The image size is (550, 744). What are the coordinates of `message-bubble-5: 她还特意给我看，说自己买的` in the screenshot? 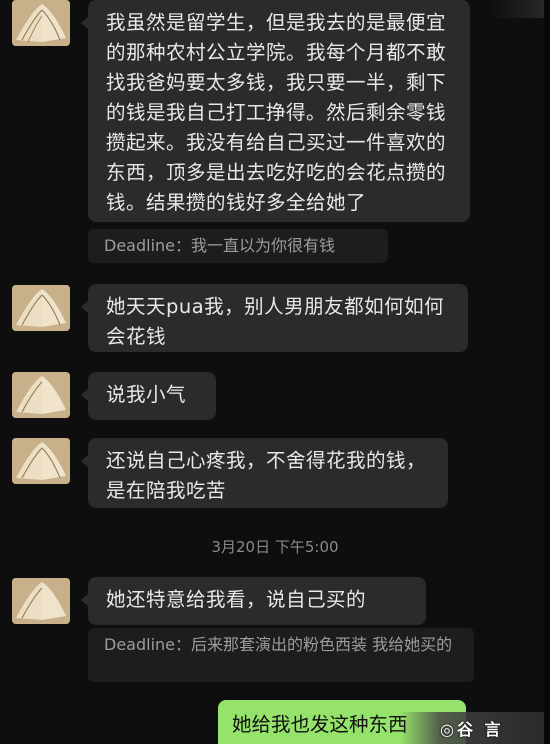 It's located at (253, 601).